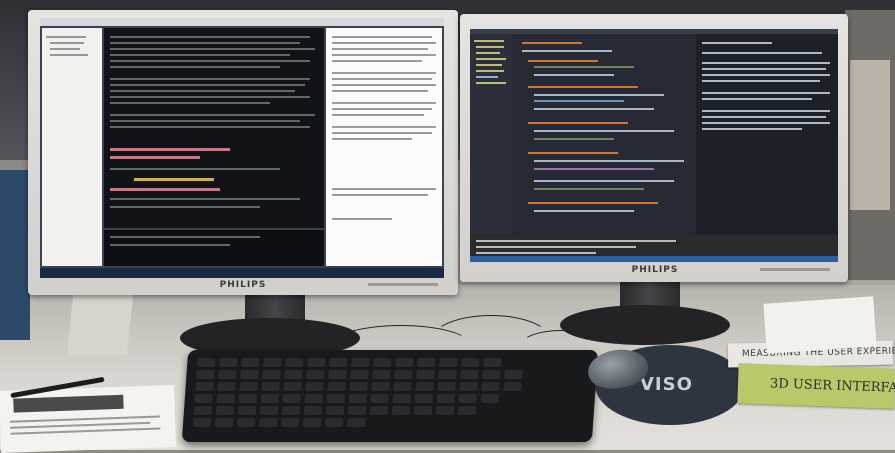 This screenshot has height=453, width=895. I want to click on book-title: 3D USER INTERFACES, so click(832, 386).